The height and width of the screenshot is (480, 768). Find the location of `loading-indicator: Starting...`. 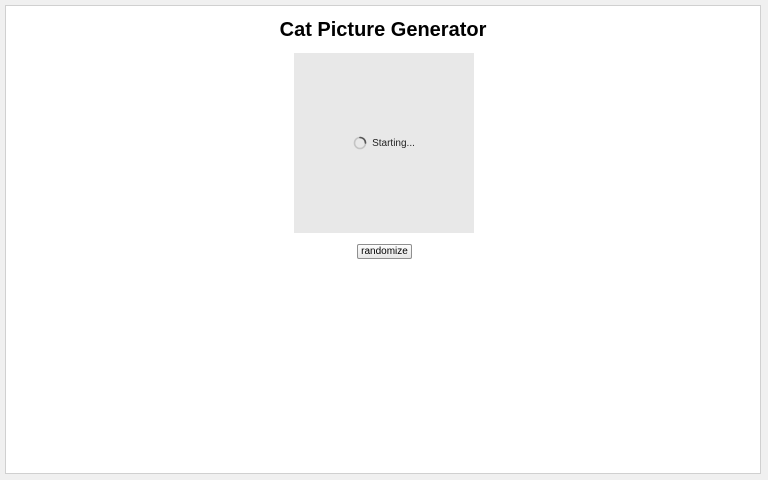

loading-indicator: Starting... is located at coordinates (384, 143).